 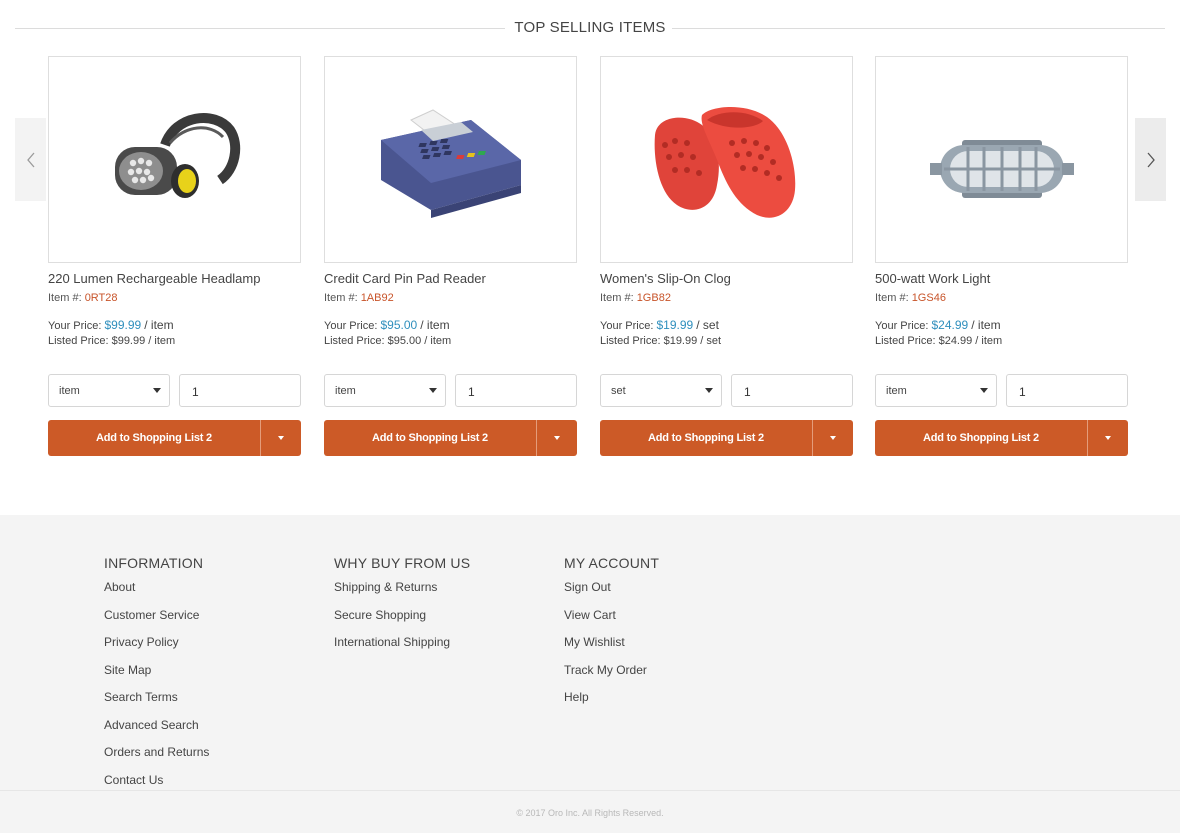 What do you see at coordinates (611, 620) in the screenshot?
I see `footer-link-view-cart: View Cart` at bounding box center [611, 620].